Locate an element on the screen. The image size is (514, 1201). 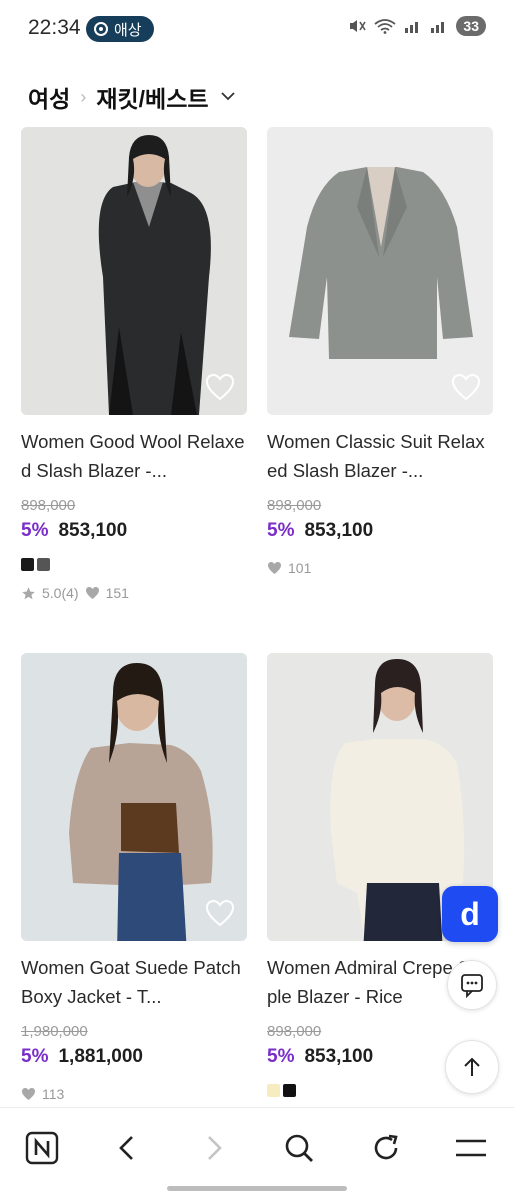
color-swatches is located at coordinates (134, 564).